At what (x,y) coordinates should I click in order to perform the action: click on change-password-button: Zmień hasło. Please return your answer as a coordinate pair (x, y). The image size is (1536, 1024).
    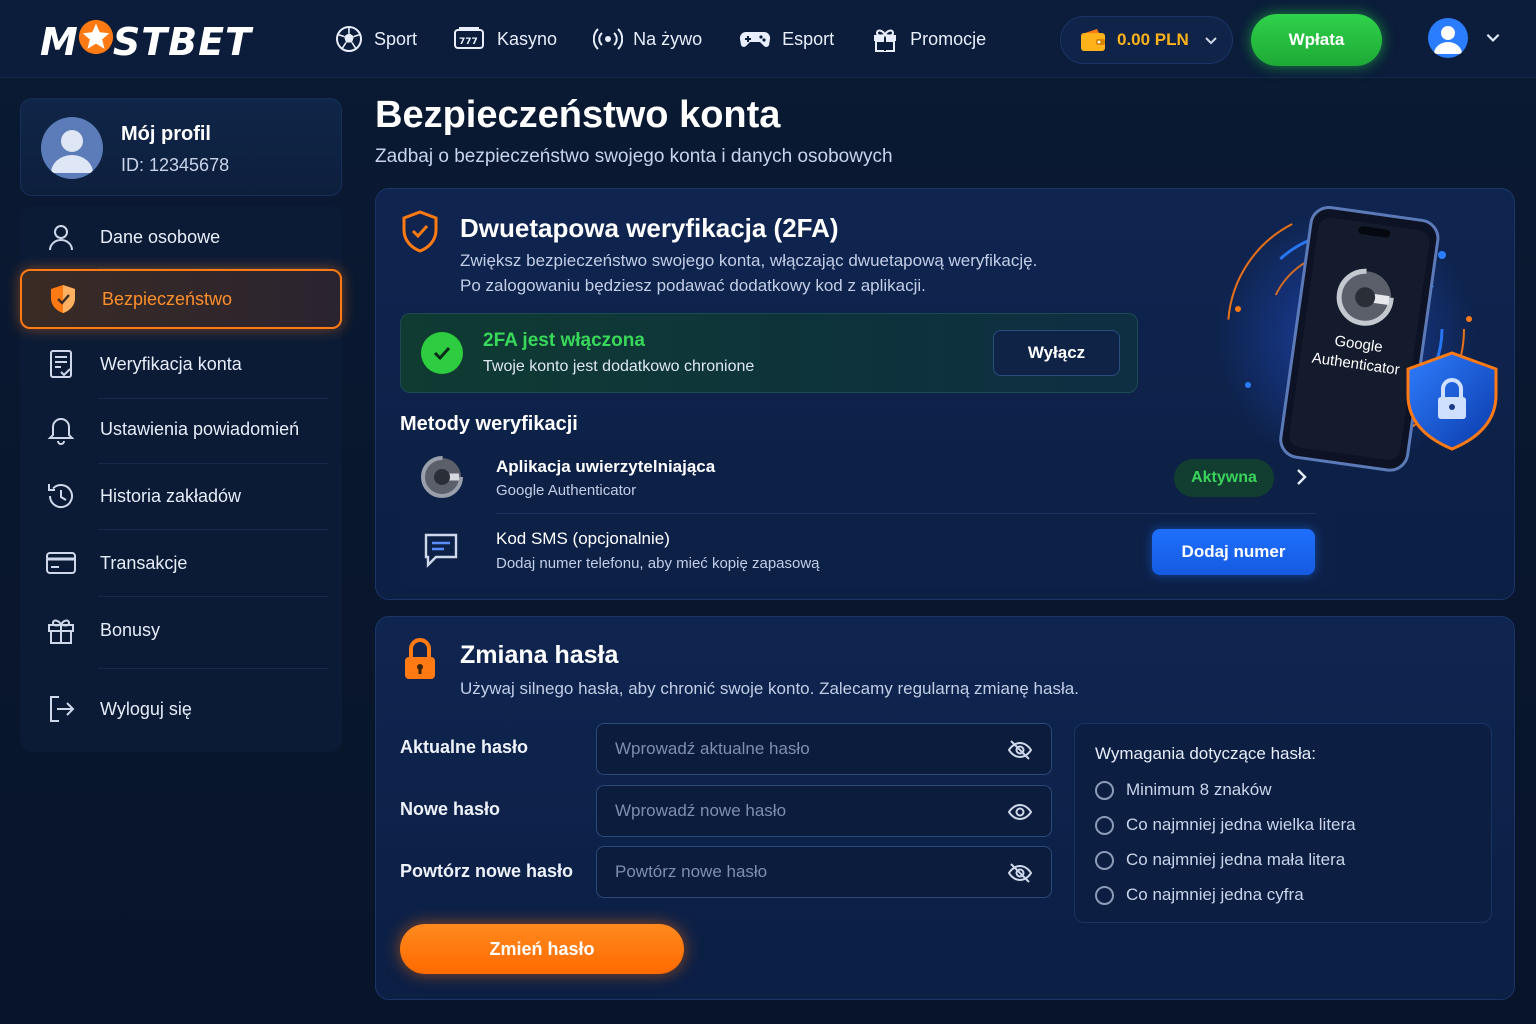
    Looking at the image, I should click on (542, 949).